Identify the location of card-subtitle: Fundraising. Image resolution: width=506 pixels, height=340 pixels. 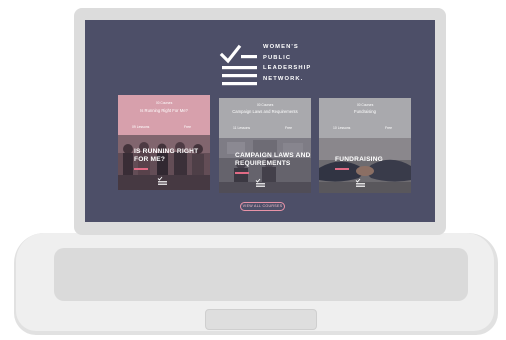
(365, 111).